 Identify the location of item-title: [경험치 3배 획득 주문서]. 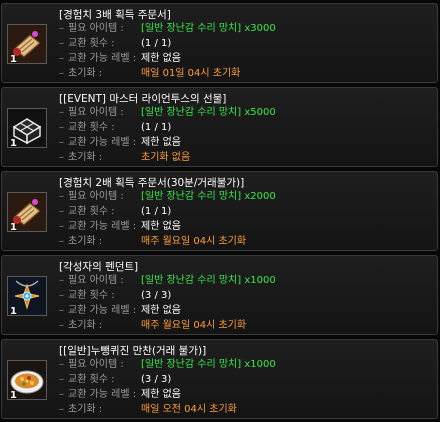
(115, 15).